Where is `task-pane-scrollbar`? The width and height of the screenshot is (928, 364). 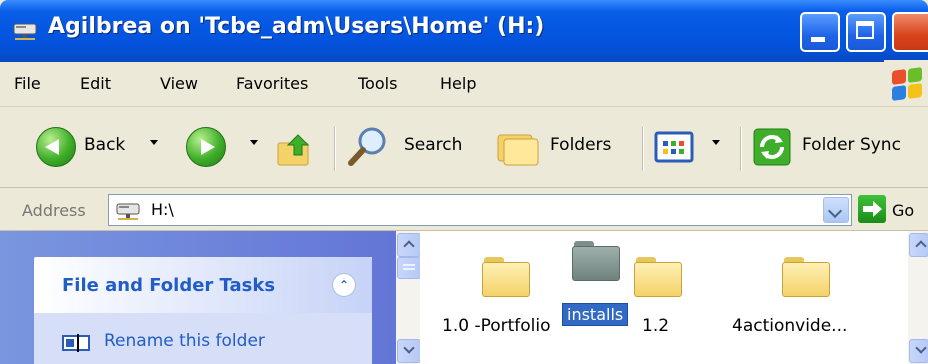
task-pane-scrollbar is located at coordinates (408, 297).